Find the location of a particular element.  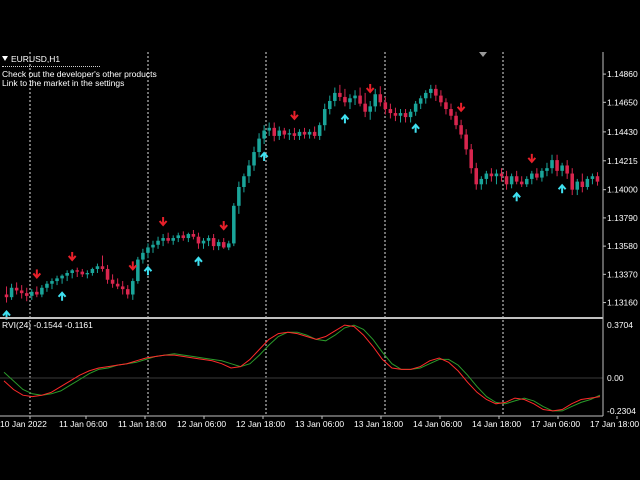

indicator-tick-label: 0.3704 is located at coordinates (620, 325).